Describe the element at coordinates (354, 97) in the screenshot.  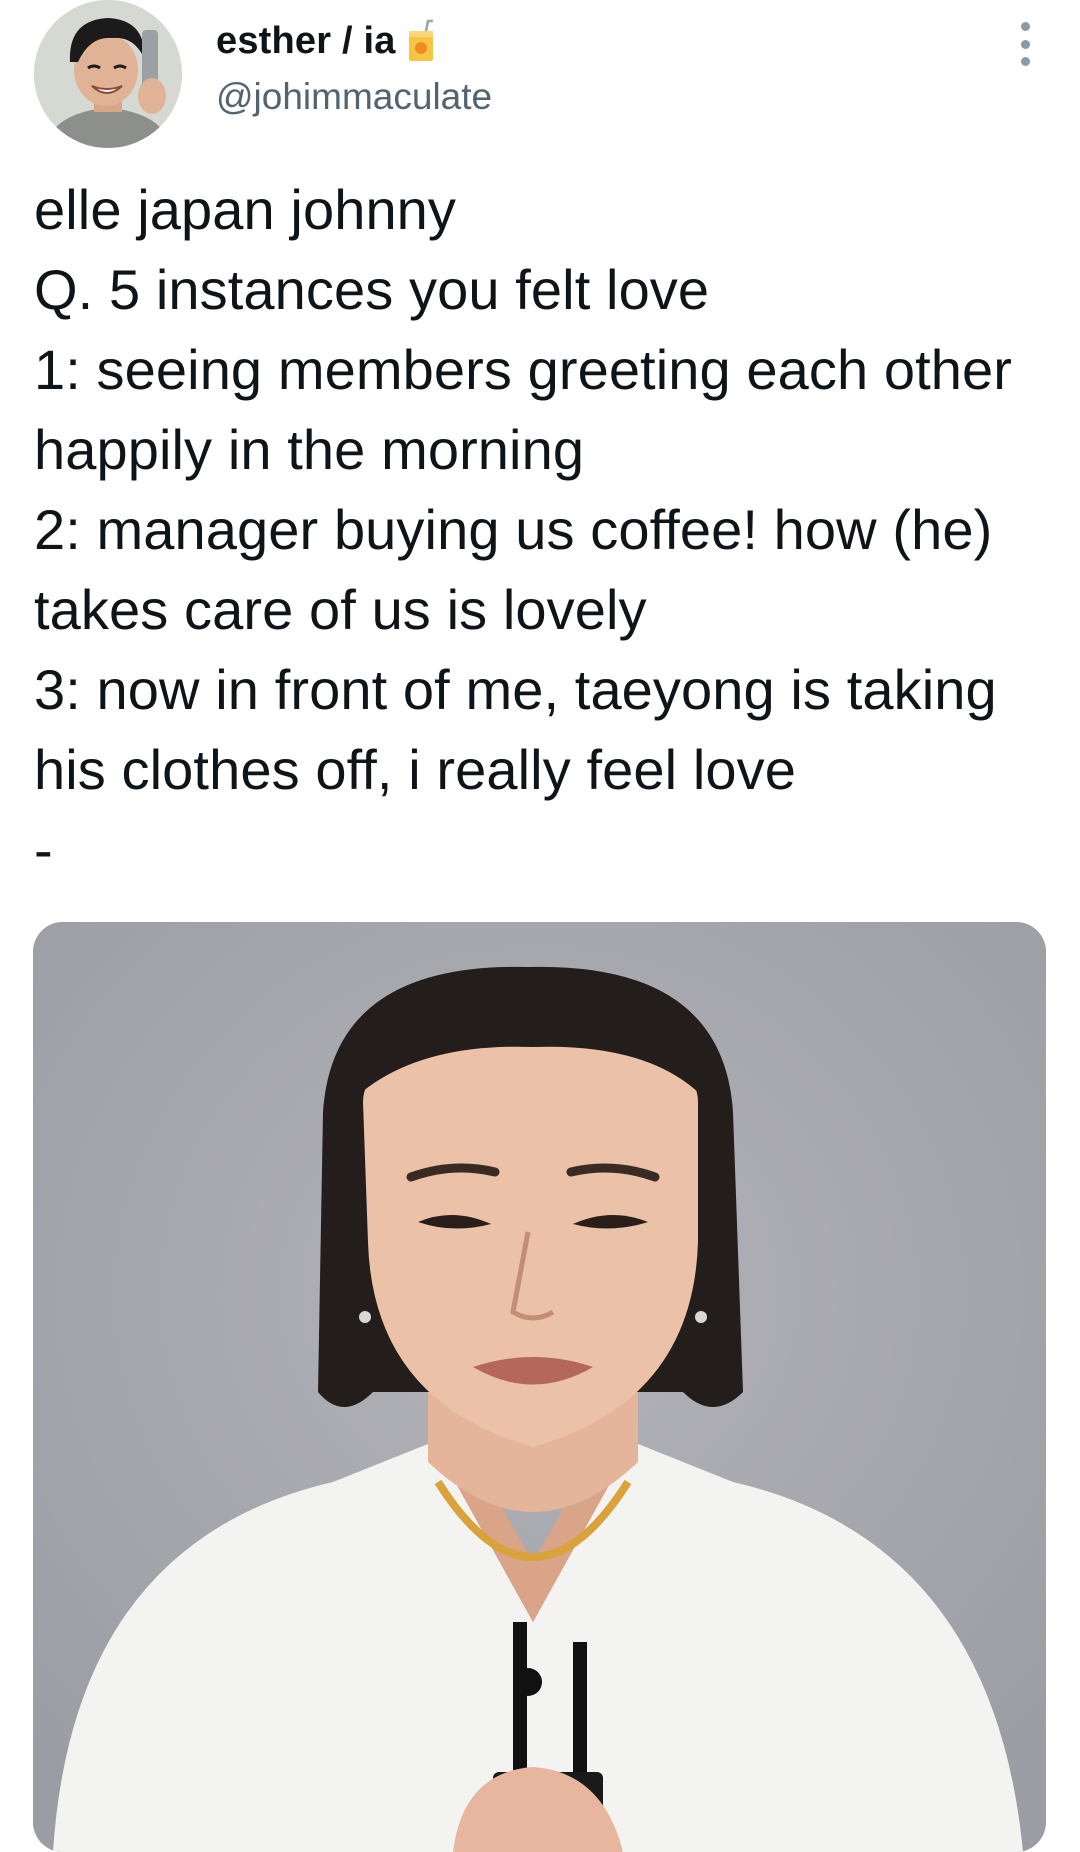
I see `user-handle: @johimmaculate` at that location.